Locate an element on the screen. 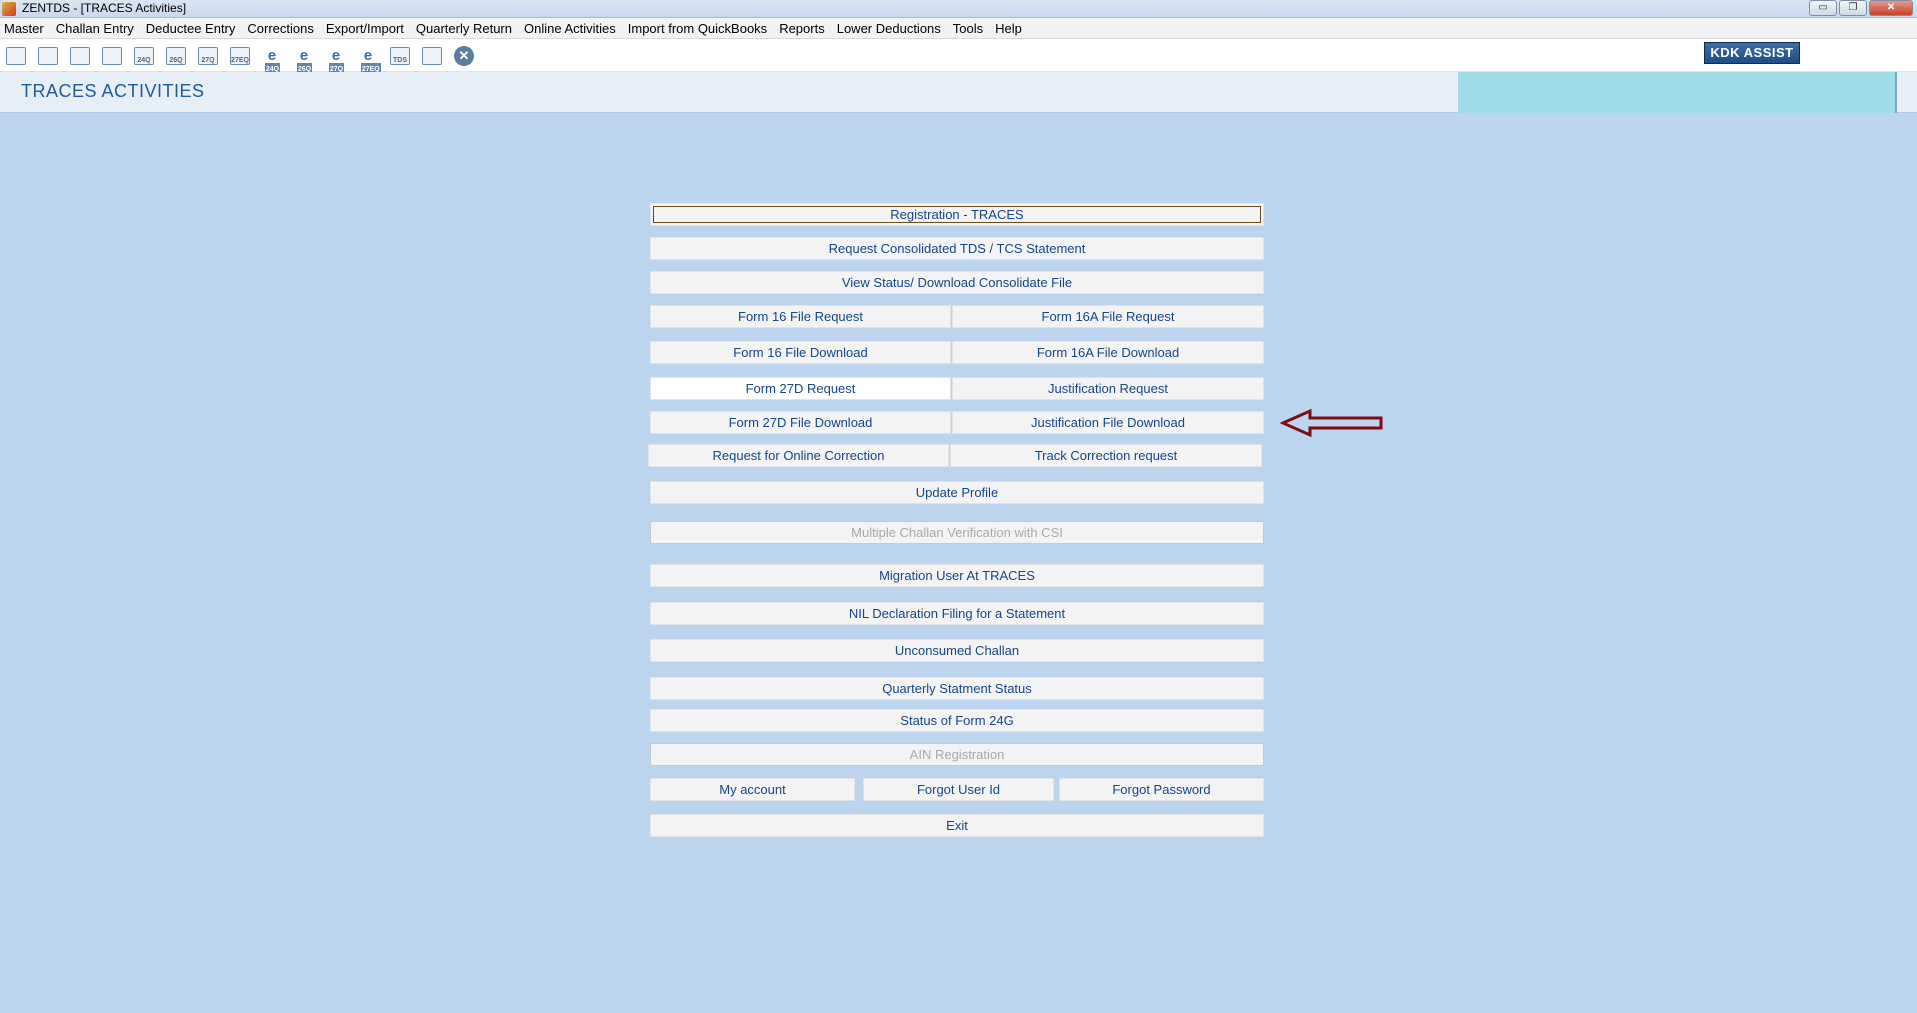  menu-deductee-entry: Deductee Entry is located at coordinates (192, 28).